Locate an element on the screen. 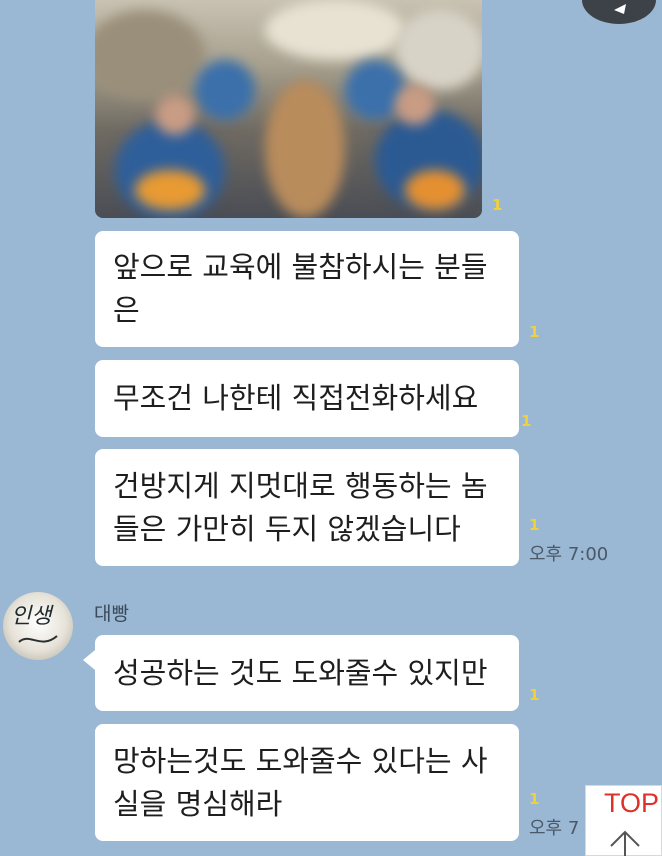 Image resolution: width=662 pixels, height=856 pixels. message-bubble: 앞으로 교육에 불참하시는 분들 은 is located at coordinates (307, 289).